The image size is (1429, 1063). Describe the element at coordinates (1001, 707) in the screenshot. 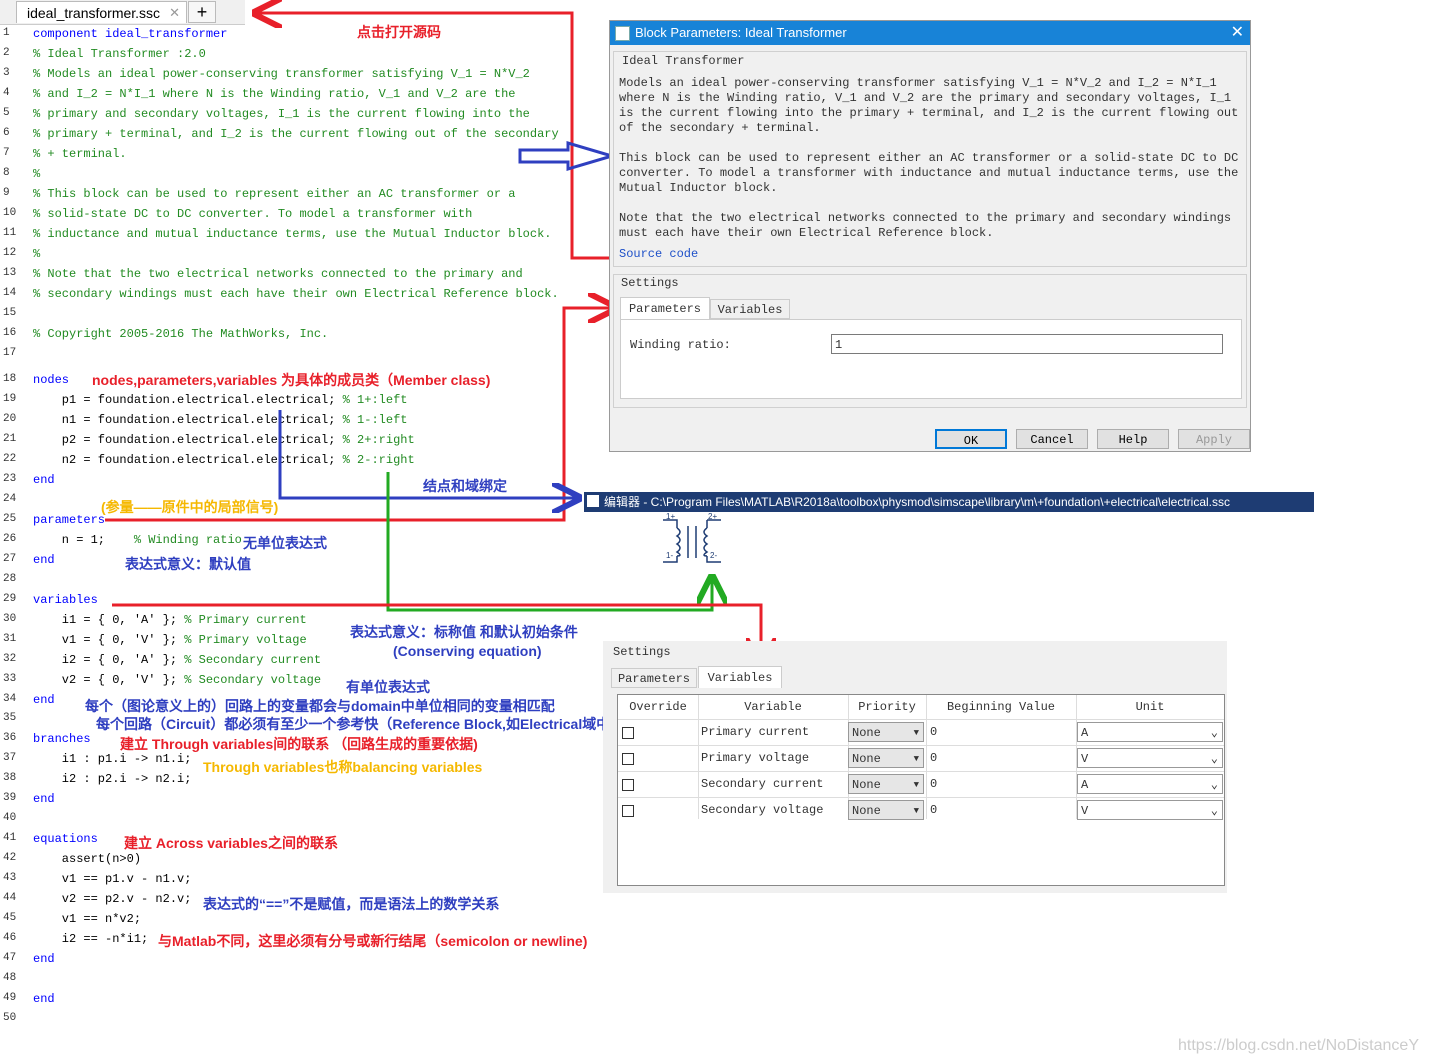

I see `column-header: Beginning Value` at that location.